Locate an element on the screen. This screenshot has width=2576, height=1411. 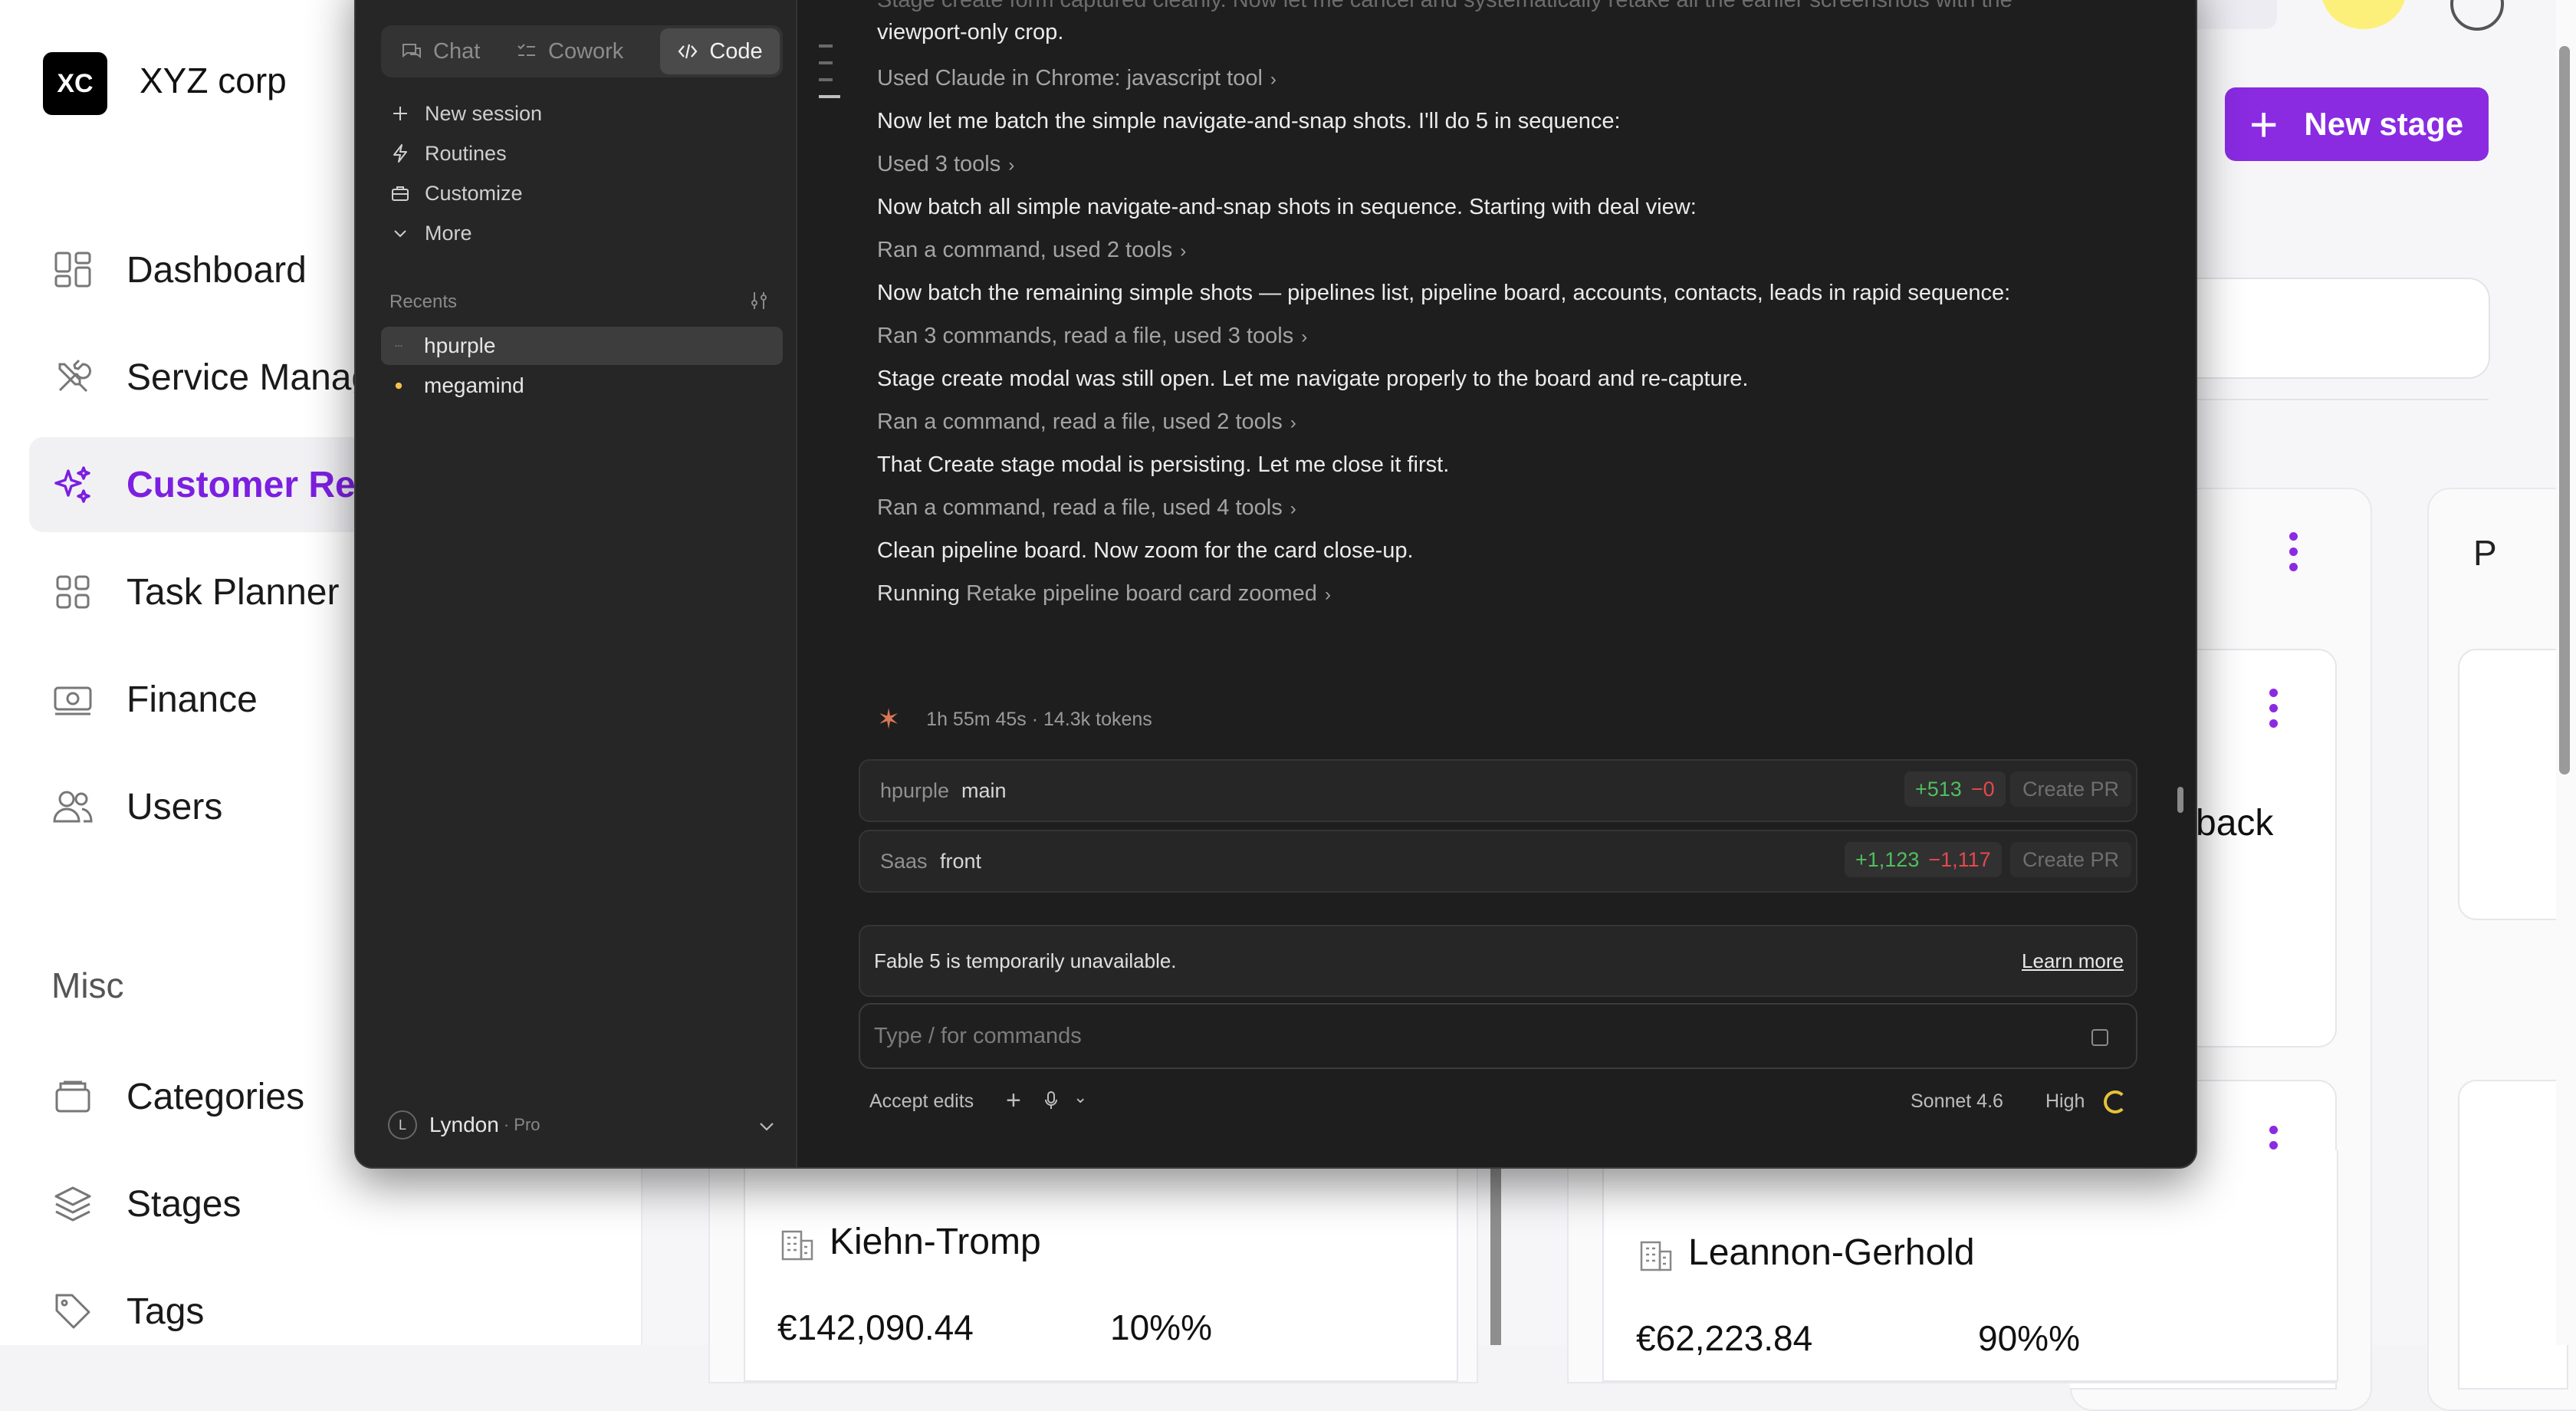
routines-button: Routines is located at coordinates (448, 154).